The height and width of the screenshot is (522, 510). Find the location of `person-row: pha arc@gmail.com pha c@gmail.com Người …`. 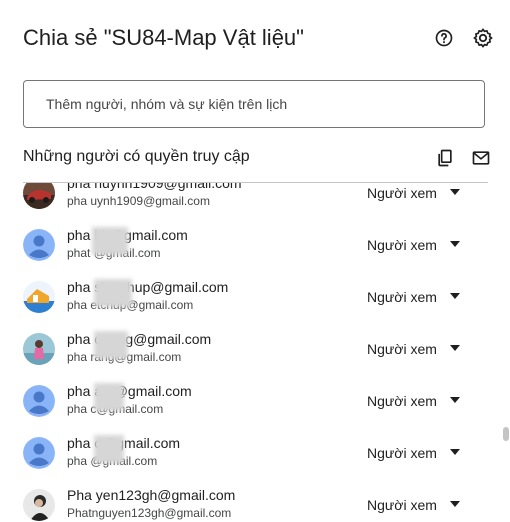

person-row: pha arc@gmail.com pha c@gmail.com Người … is located at coordinates (250, 401).